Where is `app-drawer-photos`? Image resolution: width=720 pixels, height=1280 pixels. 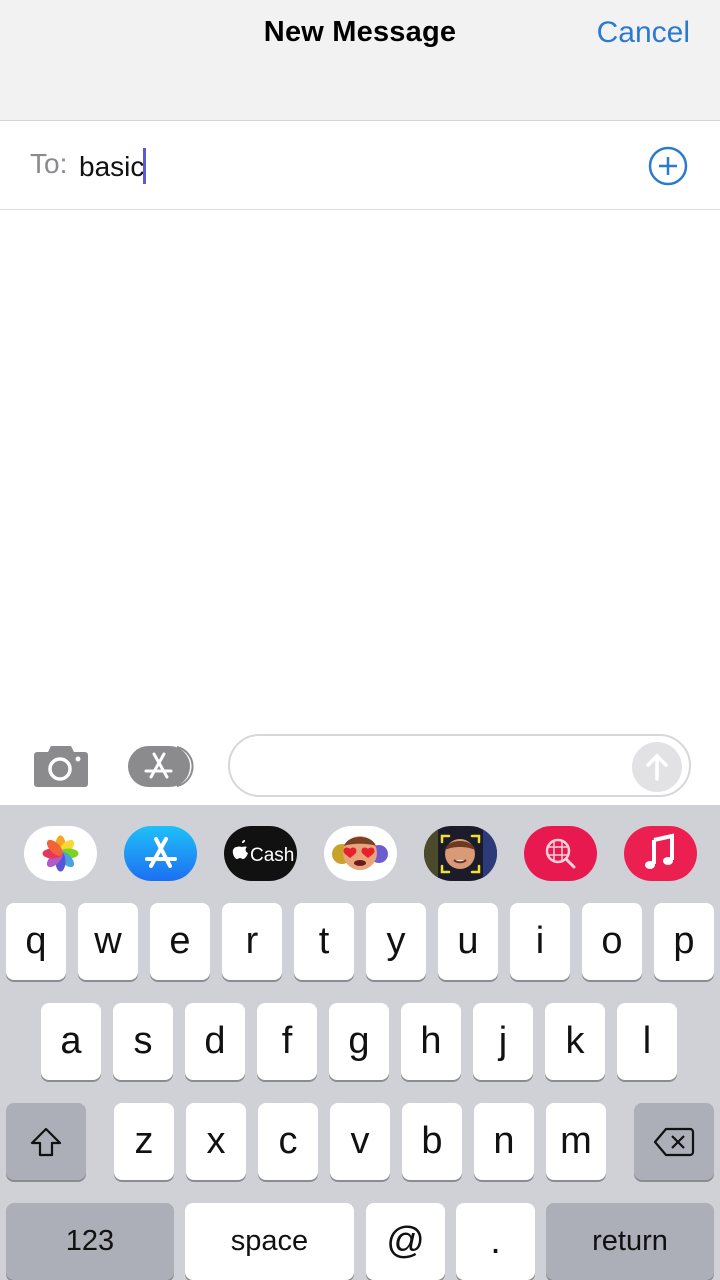 app-drawer-photos is located at coordinates (60, 853).